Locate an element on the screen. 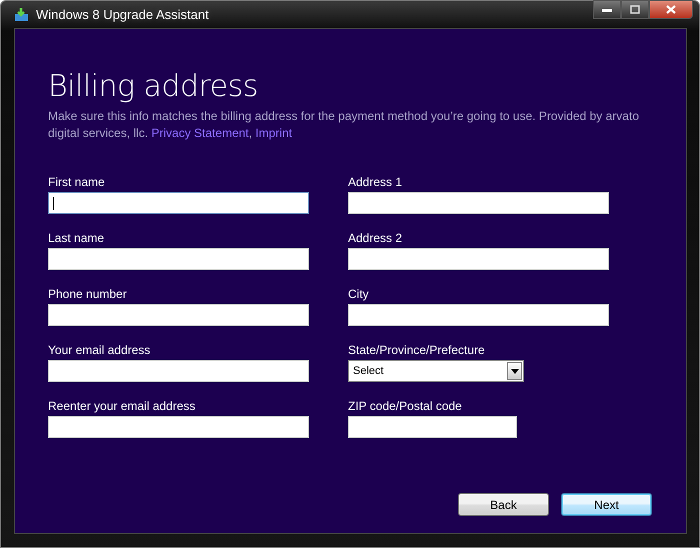 This screenshot has height=548, width=700. field-label: State/Province/Prefecture is located at coordinates (416, 350).